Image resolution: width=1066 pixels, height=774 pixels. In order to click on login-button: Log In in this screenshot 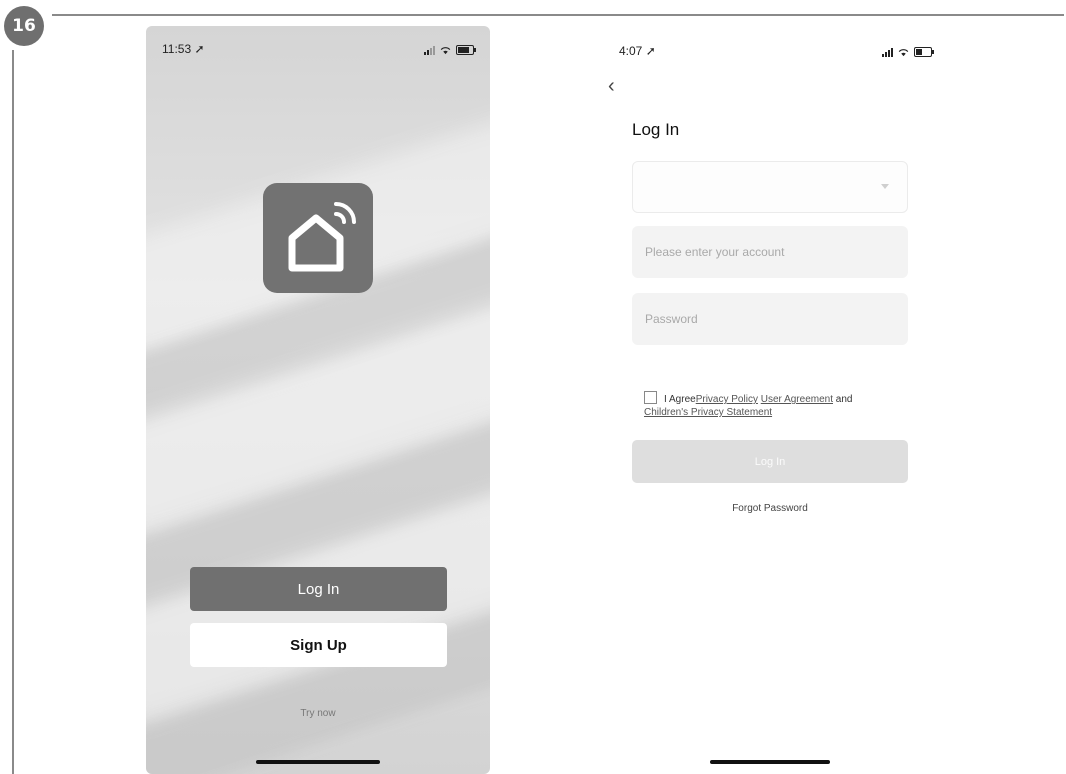, I will do `click(318, 589)`.